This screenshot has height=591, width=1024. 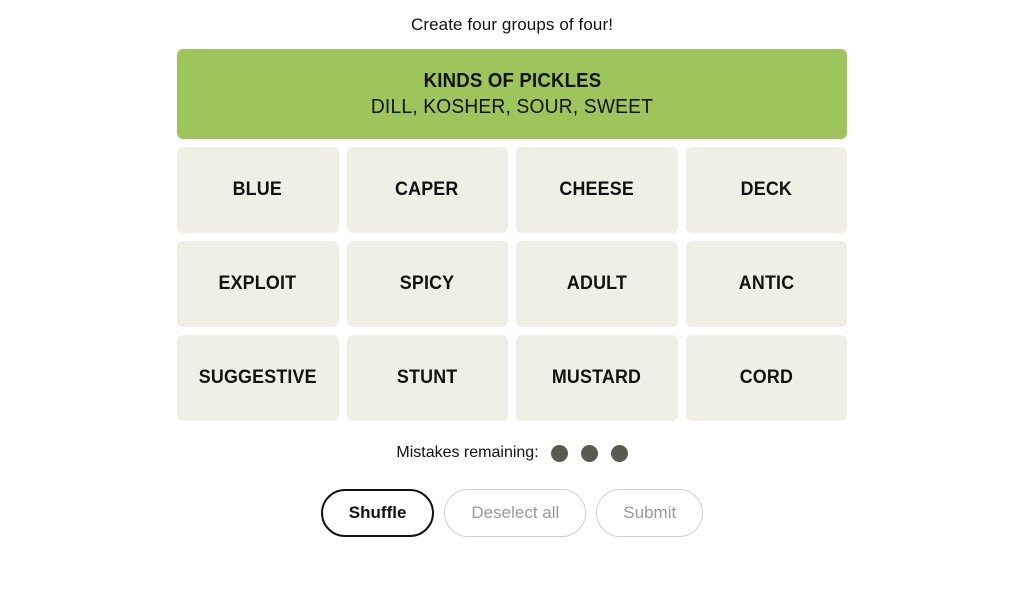 I want to click on mistakes-label: Mistakes remaining:, so click(x=467, y=452).